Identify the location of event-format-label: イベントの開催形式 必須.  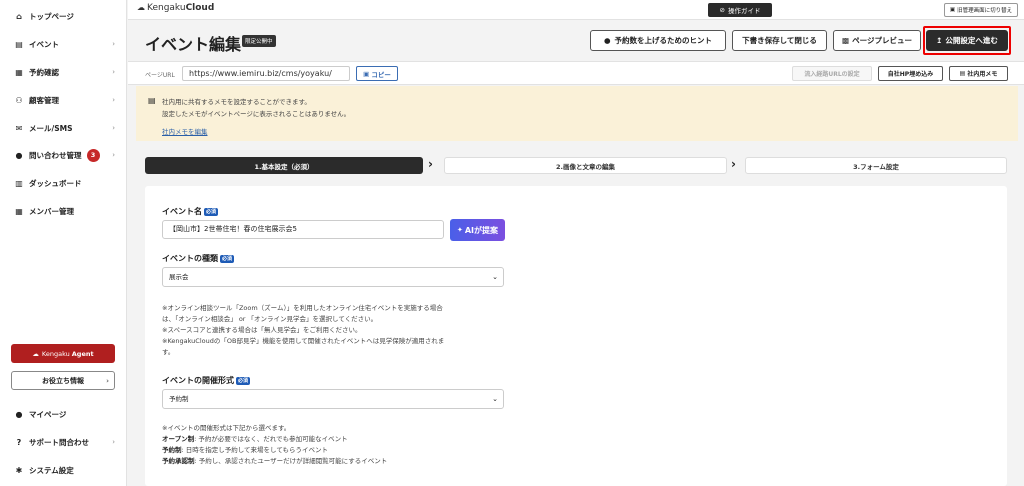
(206, 380).